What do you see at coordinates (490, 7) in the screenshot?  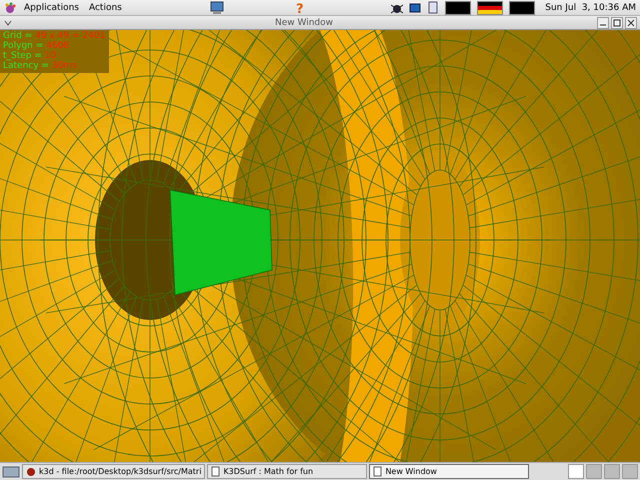 I see `memory-monitor` at bounding box center [490, 7].